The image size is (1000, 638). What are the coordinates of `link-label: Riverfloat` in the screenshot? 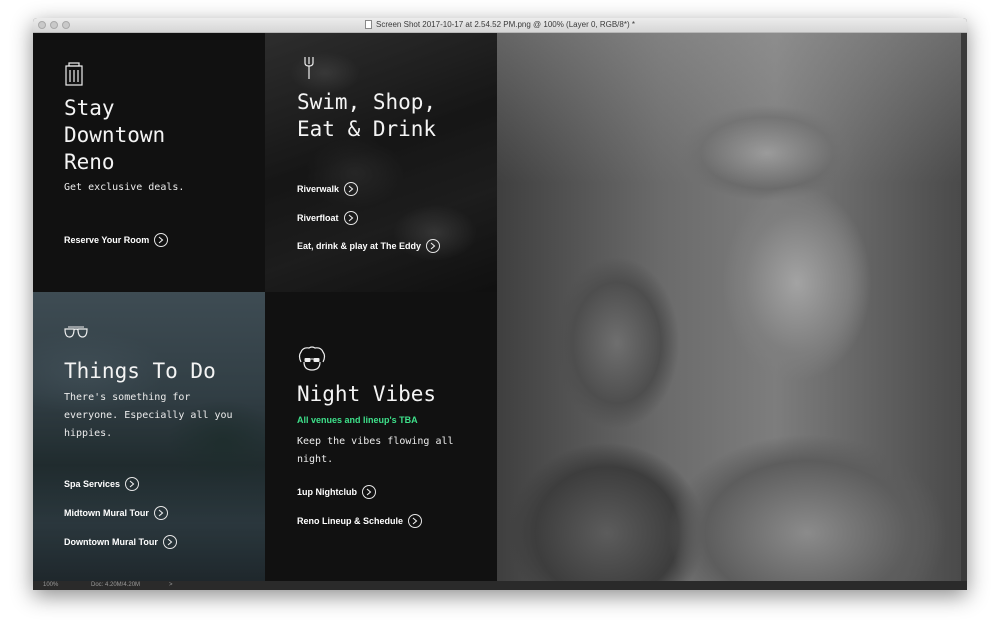 It's located at (318, 218).